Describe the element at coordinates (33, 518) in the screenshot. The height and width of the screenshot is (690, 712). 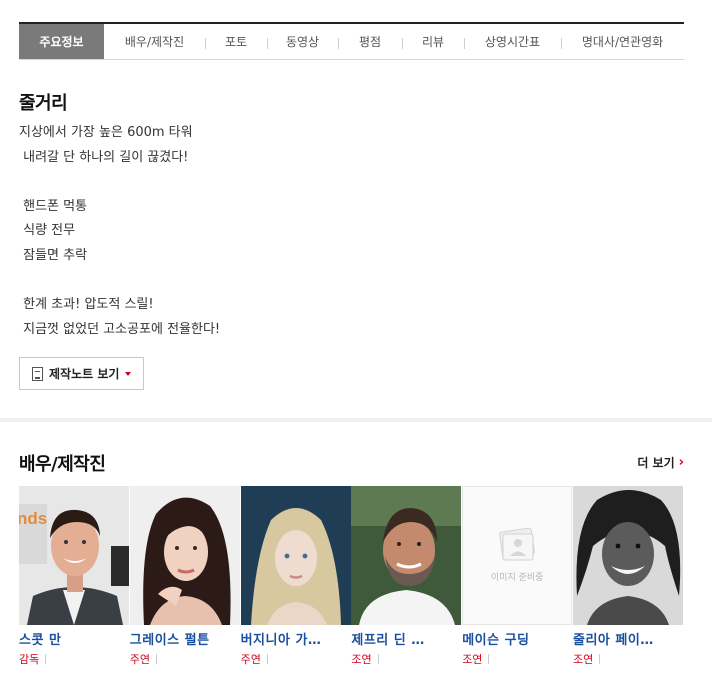
I see `svg-text: nds` at that location.